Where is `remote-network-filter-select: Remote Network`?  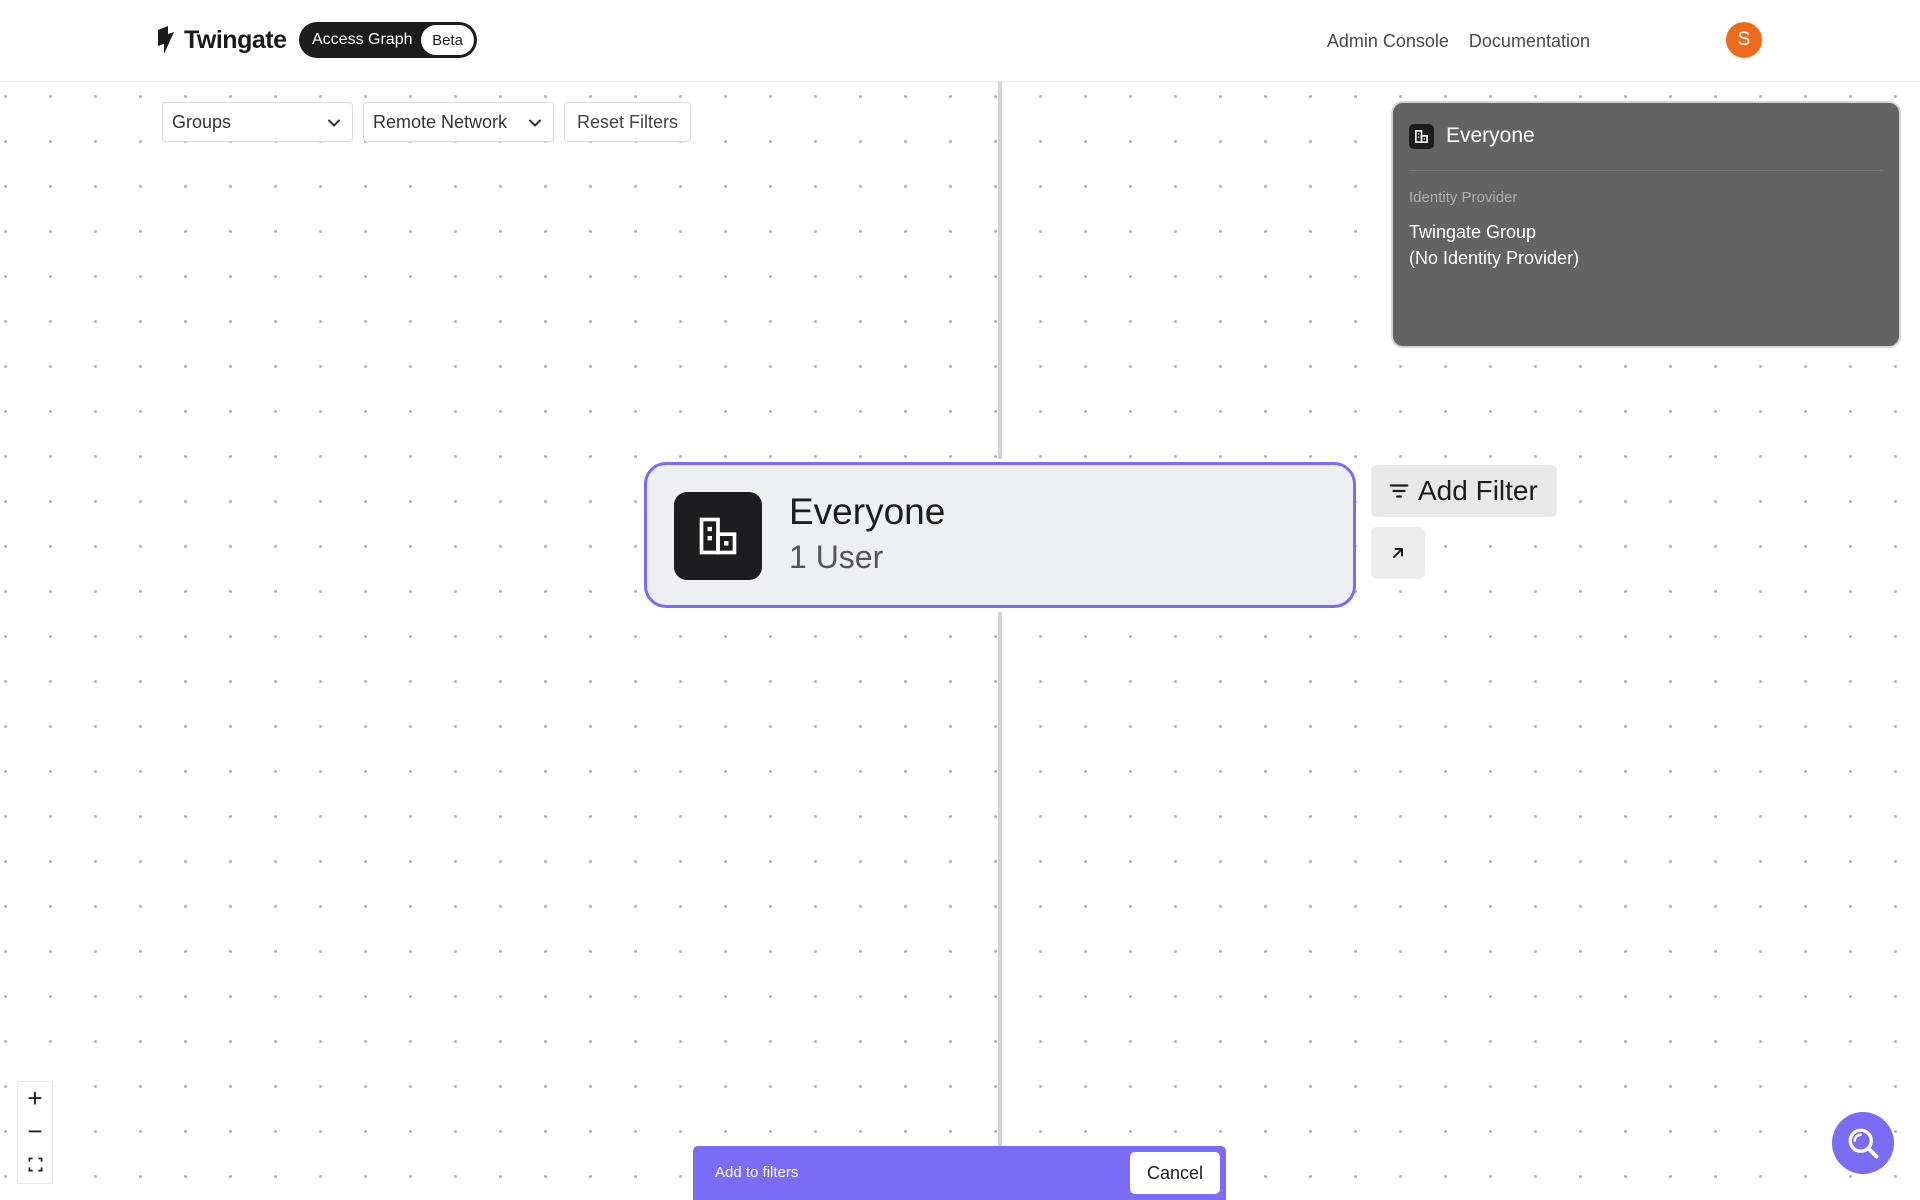 remote-network-filter-select: Remote Network is located at coordinates (458, 122).